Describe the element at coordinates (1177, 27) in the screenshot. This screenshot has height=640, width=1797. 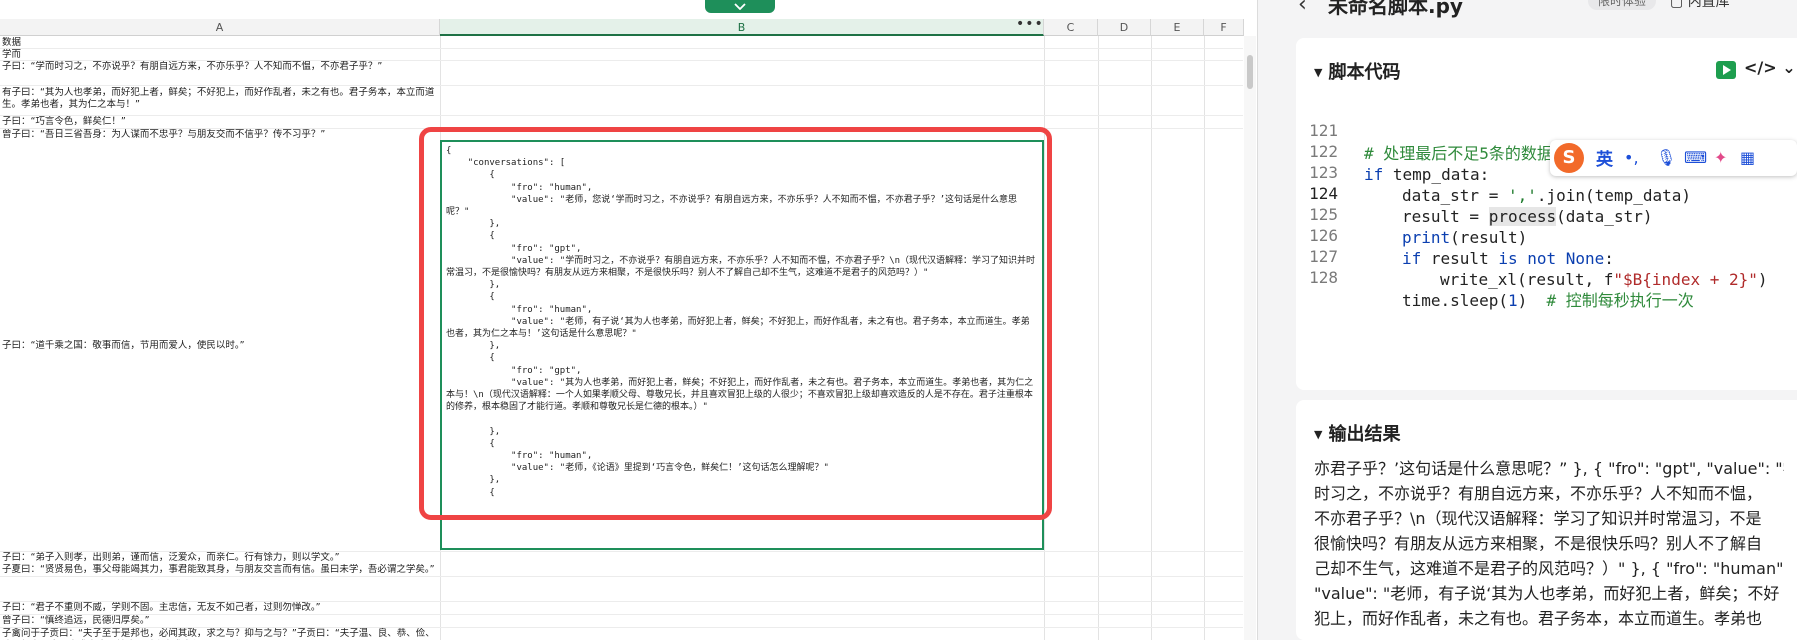
I see `column-header-e: E` at that location.